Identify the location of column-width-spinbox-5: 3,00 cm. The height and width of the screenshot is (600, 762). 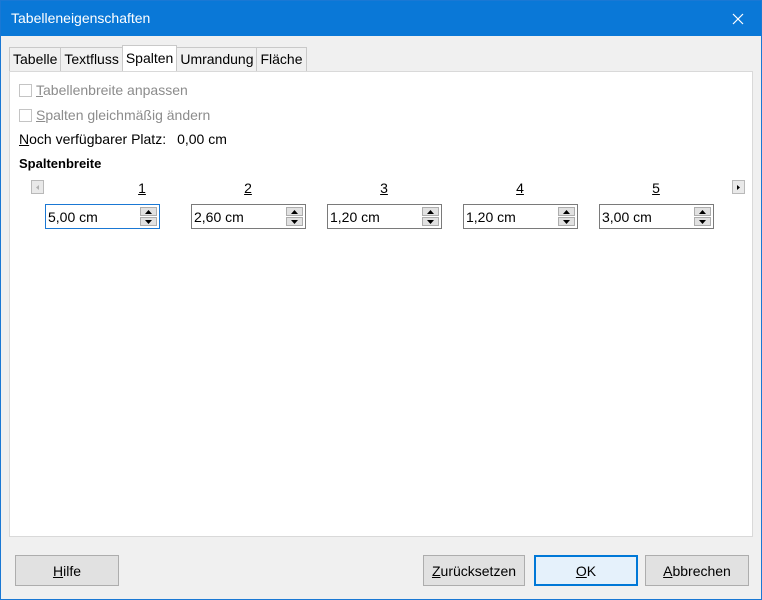
(656, 216).